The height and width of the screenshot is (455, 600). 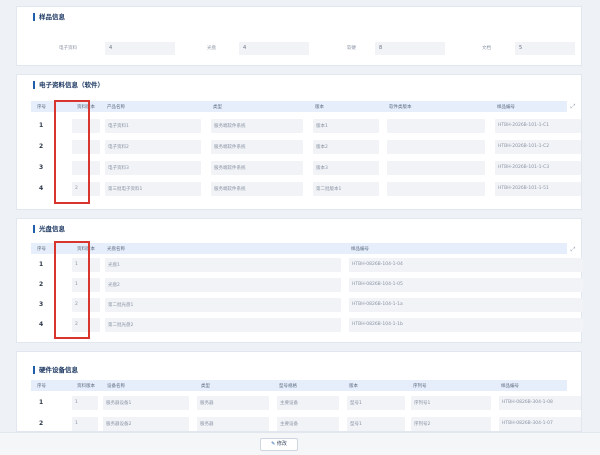 What do you see at coordinates (146, 424) in the screenshot?
I see `device-name-cell: 服务器设备2` at bounding box center [146, 424].